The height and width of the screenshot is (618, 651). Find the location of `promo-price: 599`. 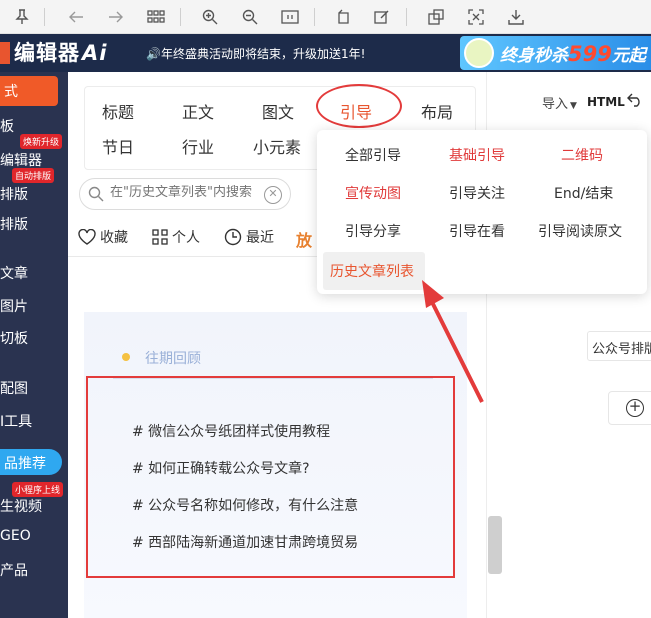

promo-price: 599 is located at coordinates (590, 54).